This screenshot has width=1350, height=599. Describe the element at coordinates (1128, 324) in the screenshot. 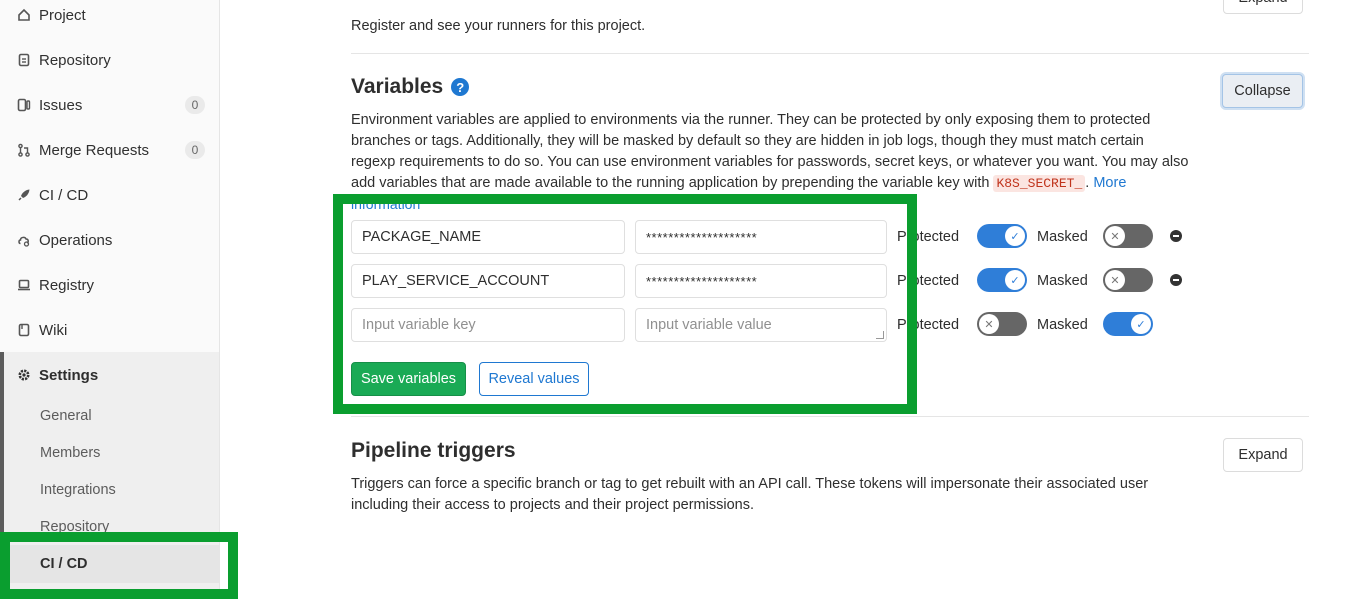

I see `masked-toggle: ✓` at that location.